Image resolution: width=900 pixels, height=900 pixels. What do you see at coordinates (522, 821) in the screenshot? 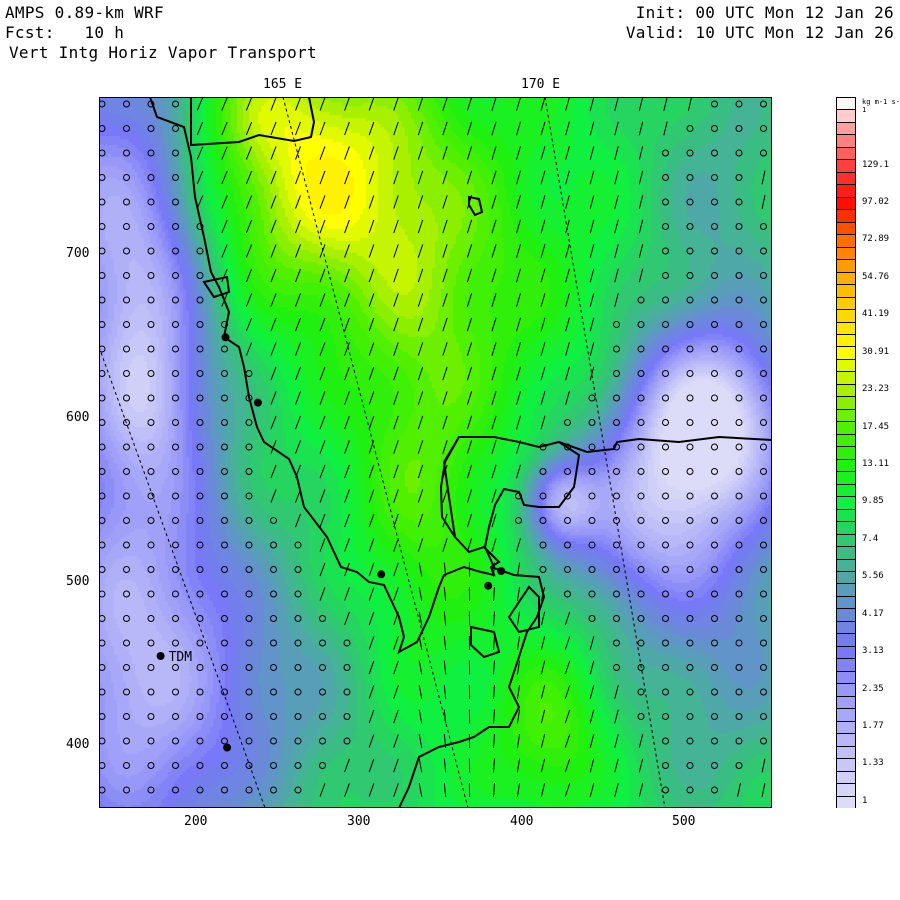
I see `x-tick-label: 400` at bounding box center [522, 821].